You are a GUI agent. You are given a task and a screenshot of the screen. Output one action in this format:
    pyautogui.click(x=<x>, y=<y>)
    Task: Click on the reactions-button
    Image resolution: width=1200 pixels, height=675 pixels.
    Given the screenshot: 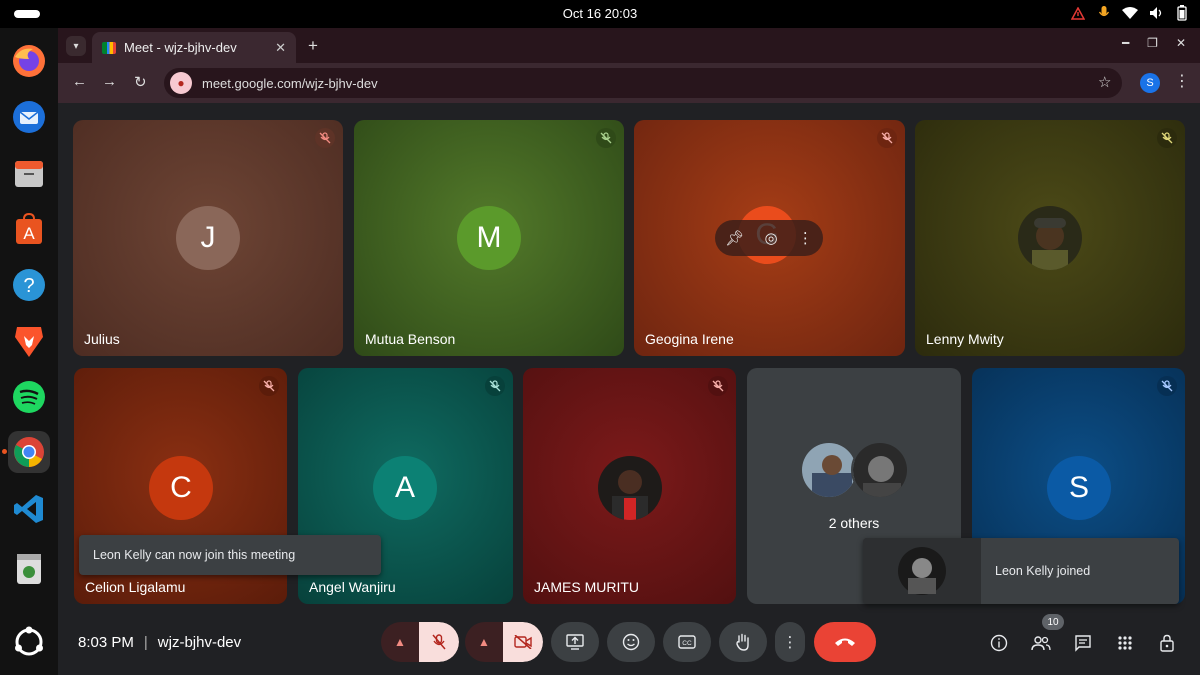 What is the action you would take?
    pyautogui.click(x=631, y=642)
    